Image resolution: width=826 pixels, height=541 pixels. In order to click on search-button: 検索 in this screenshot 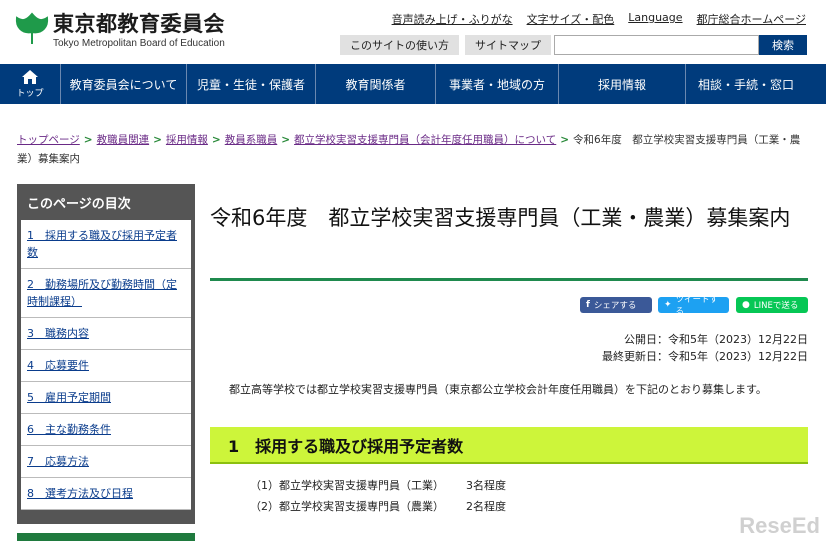, I will do `click(783, 45)`.